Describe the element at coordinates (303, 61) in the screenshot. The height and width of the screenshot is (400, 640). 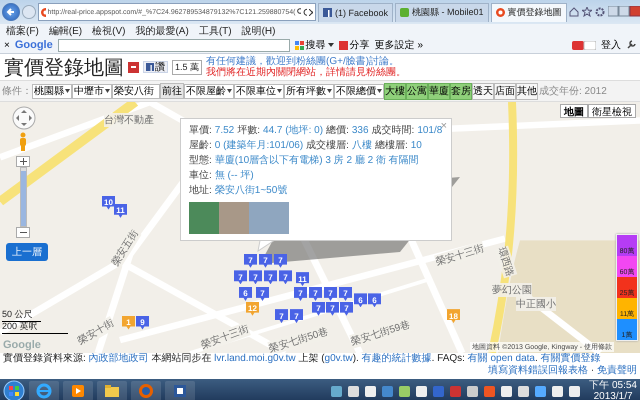
I see `notice-text: 有任何建議，歡迎到粉絲團(G+/臉書)討論。` at that location.